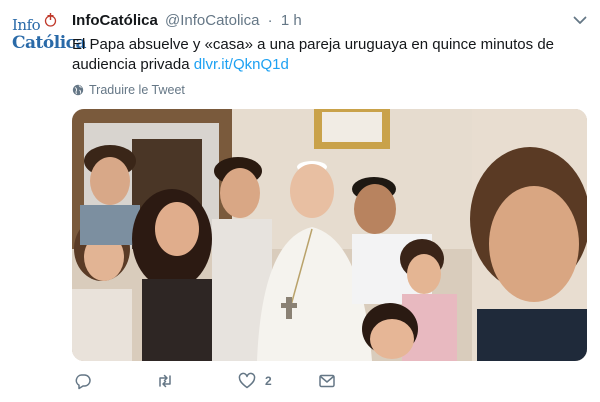  I want to click on translate-label: Traduire le Tweet, so click(137, 90).